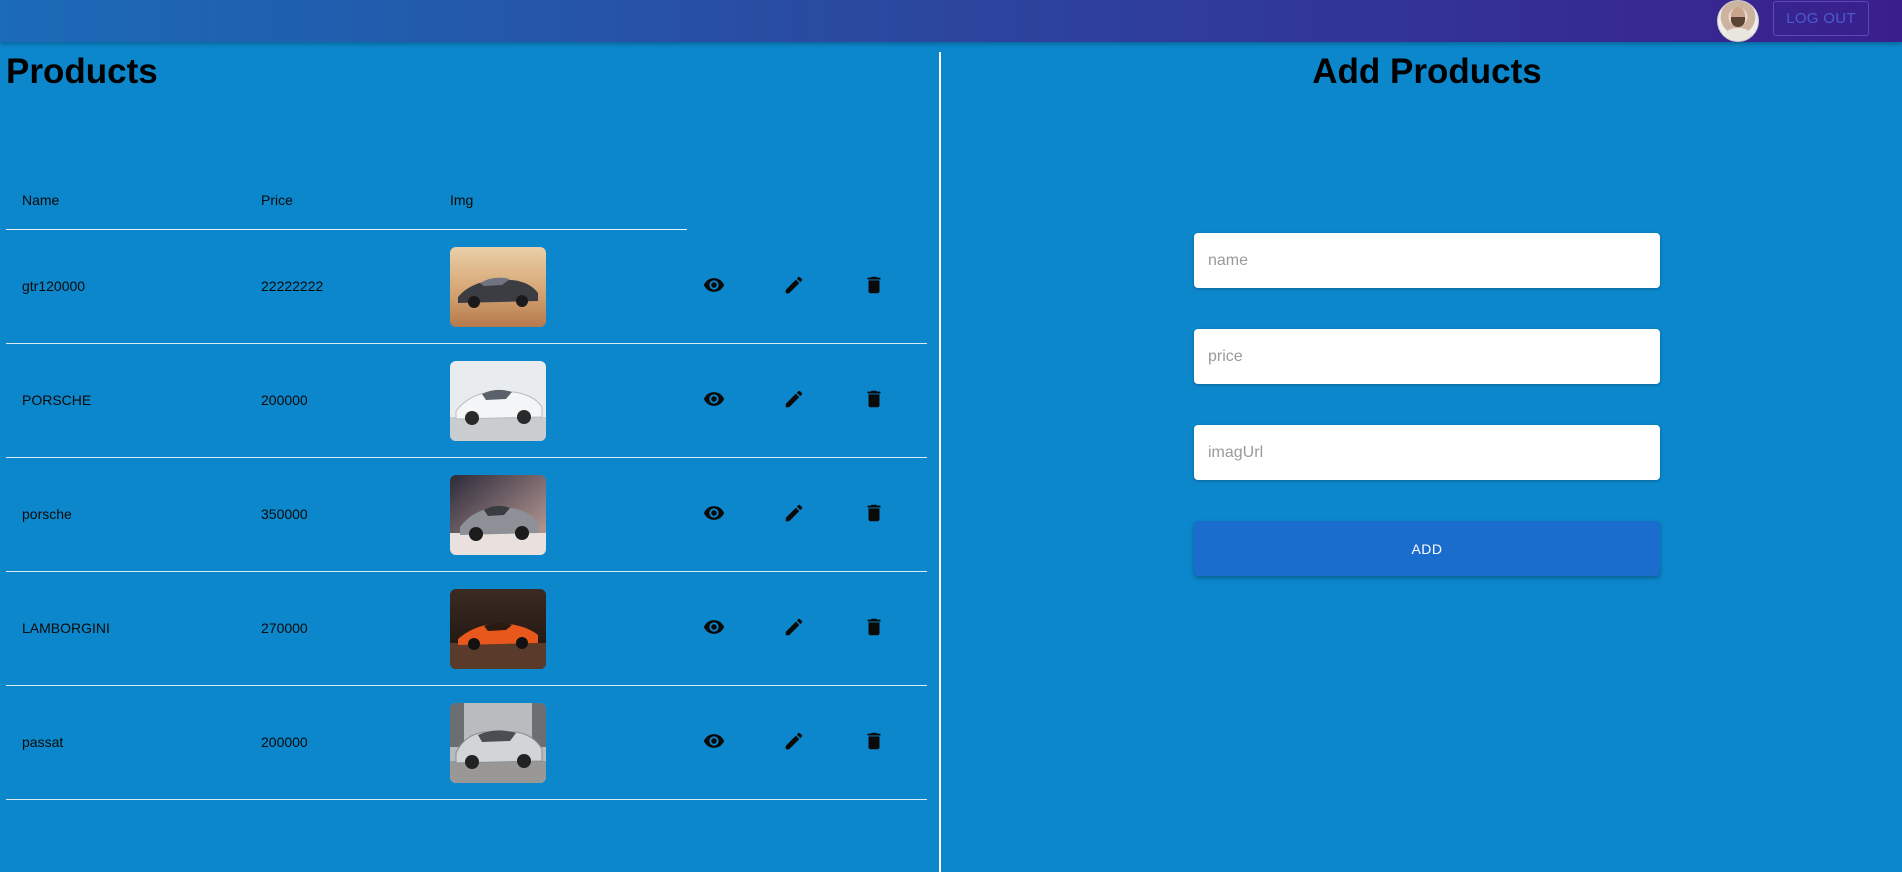 This screenshot has height=872, width=1902. What do you see at coordinates (466, 190) in the screenshot?
I see `table-header: Name Price Img` at bounding box center [466, 190].